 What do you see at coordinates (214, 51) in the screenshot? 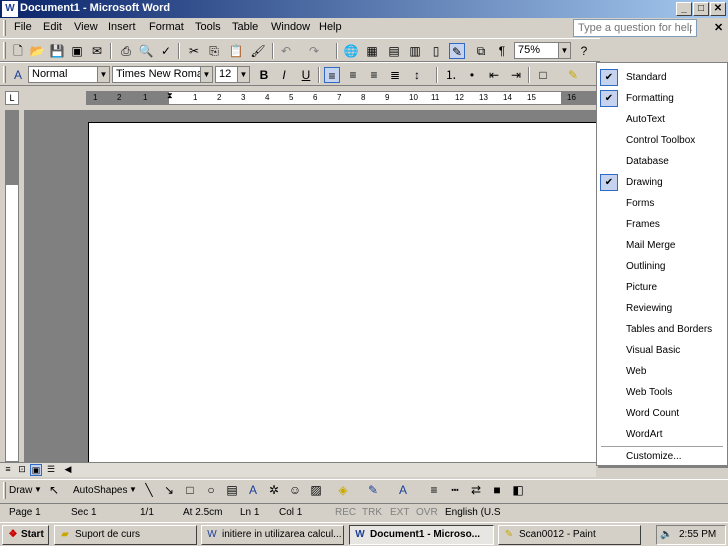
I see `copy-icon: ⎘` at bounding box center [214, 51].